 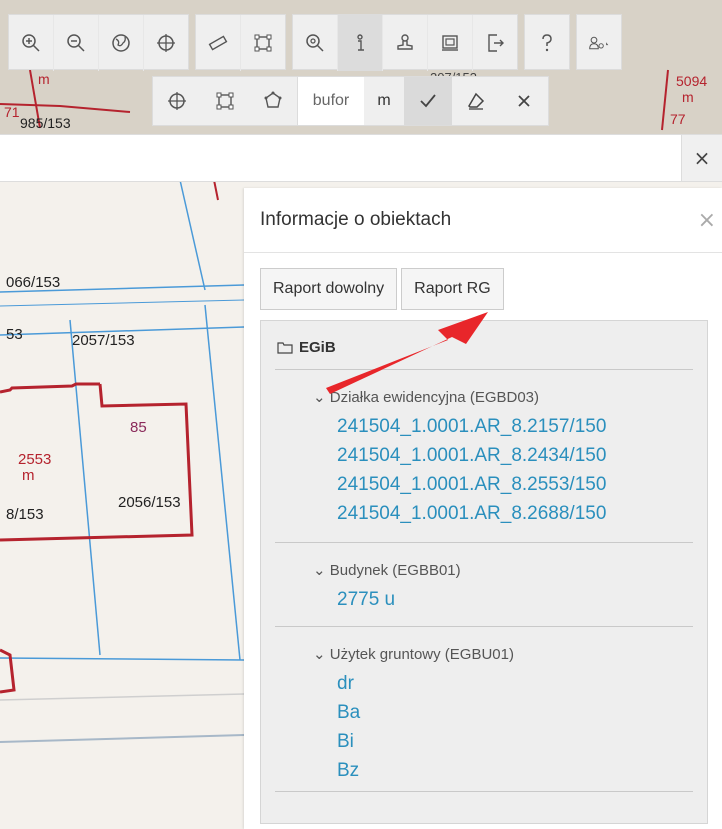 What do you see at coordinates (273, 101) in the screenshot?
I see `polygon-select-icon` at bounding box center [273, 101].